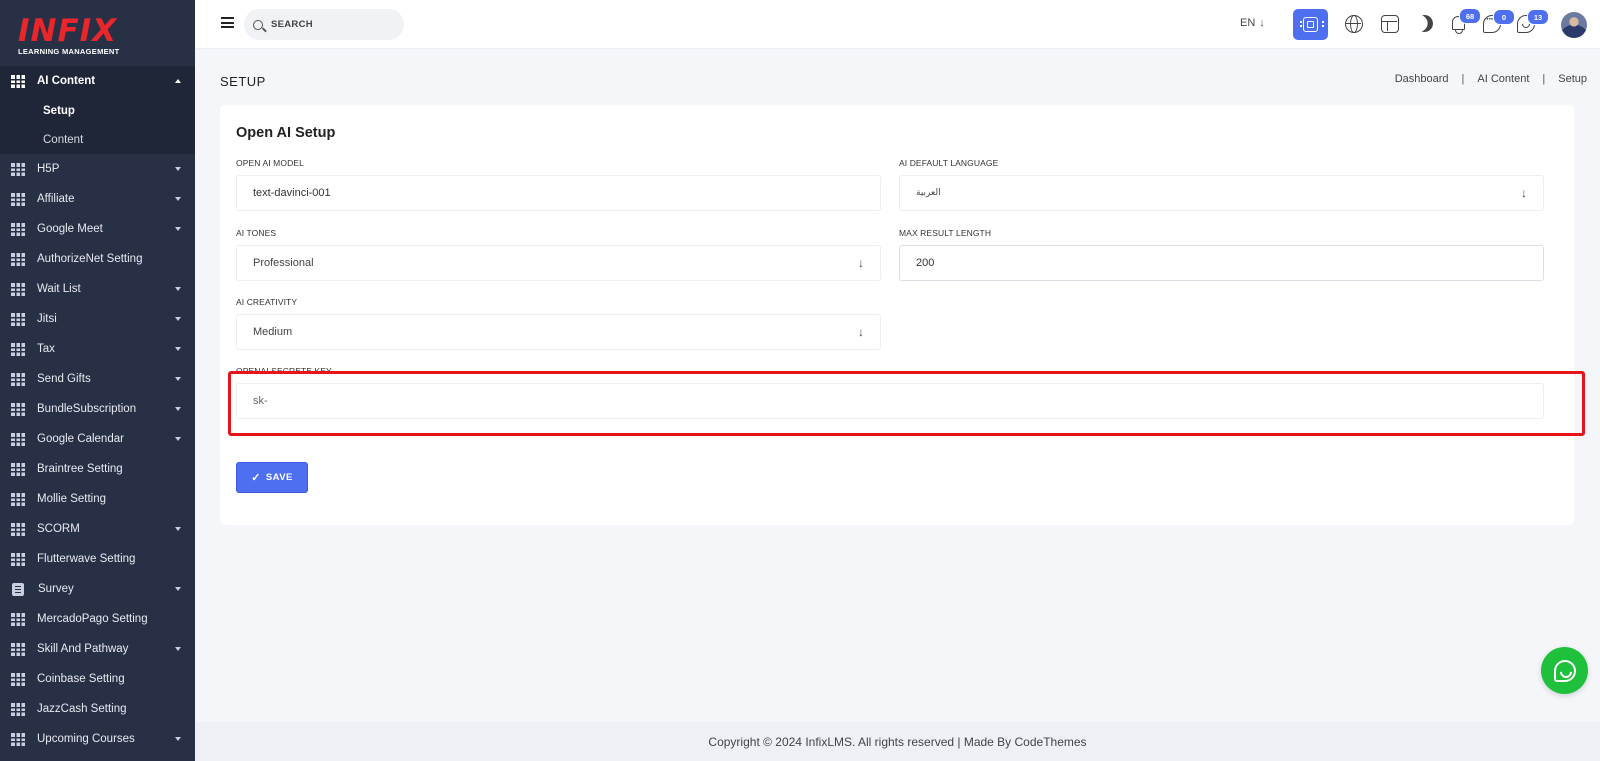 The width and height of the screenshot is (1600, 761). What do you see at coordinates (97, 499) in the screenshot?
I see `sidebar-item-mollie-setting: Mollie Setting` at bounding box center [97, 499].